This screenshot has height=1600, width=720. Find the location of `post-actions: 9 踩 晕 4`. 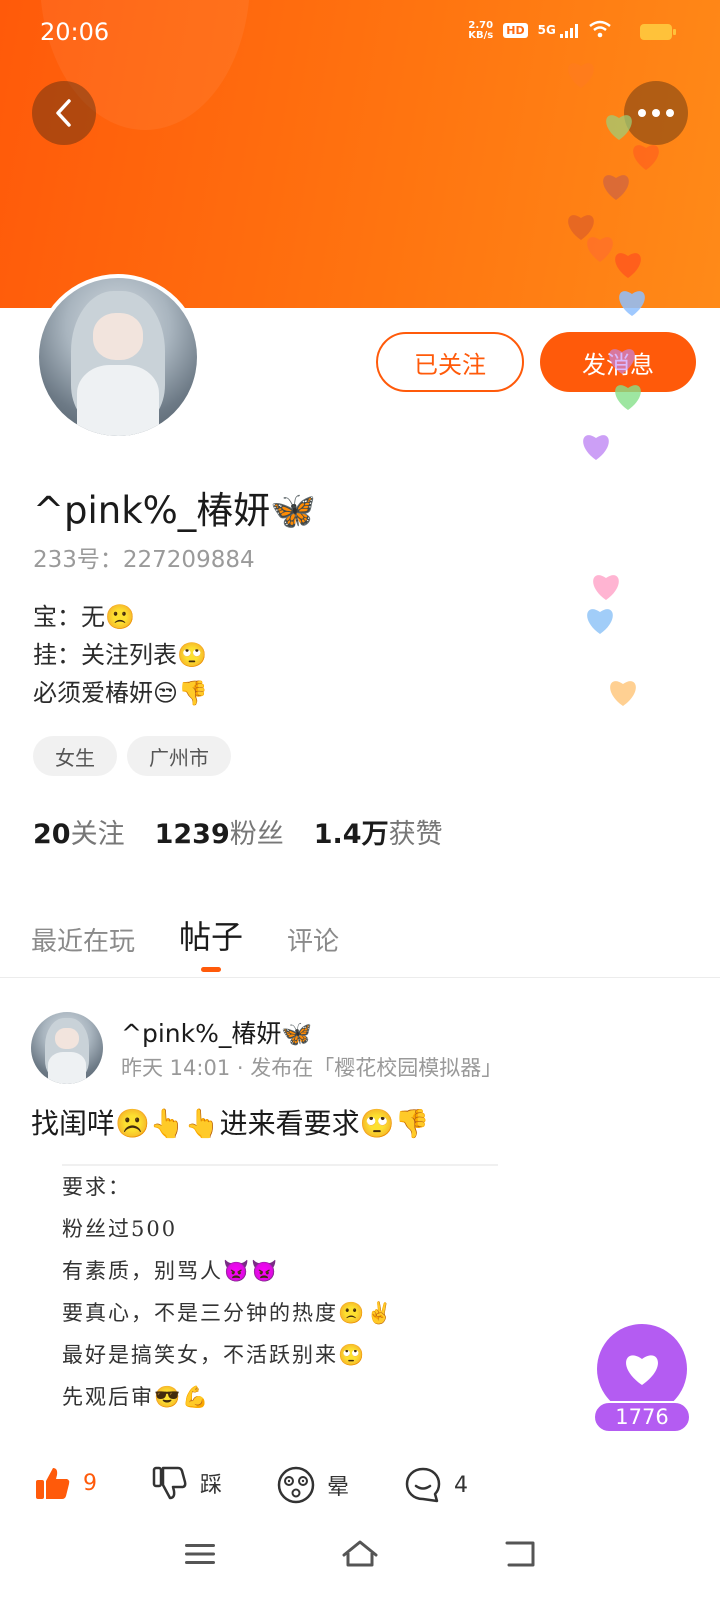

post-actions: 9 踩 晕 4 is located at coordinates (360, 1494).